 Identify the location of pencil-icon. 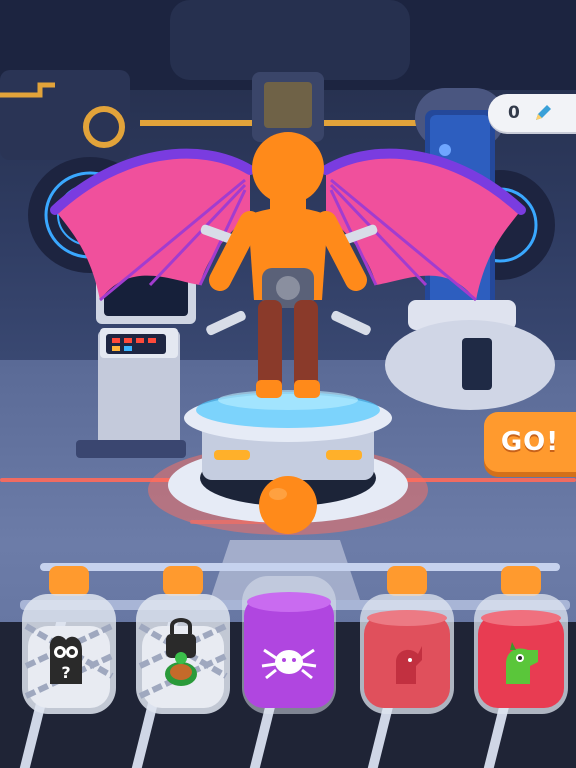
(543, 112).